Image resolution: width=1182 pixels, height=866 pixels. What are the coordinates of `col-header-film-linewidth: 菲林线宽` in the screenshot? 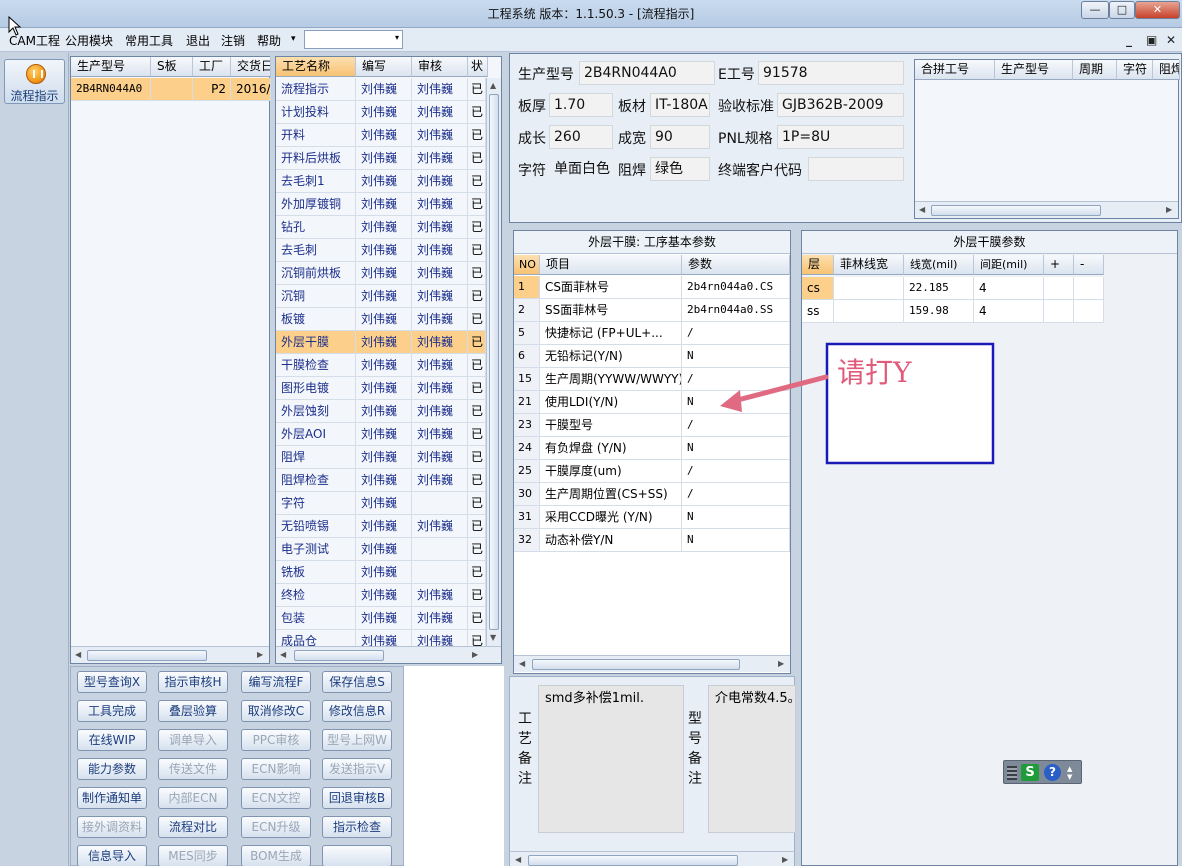 It's located at (869, 265).